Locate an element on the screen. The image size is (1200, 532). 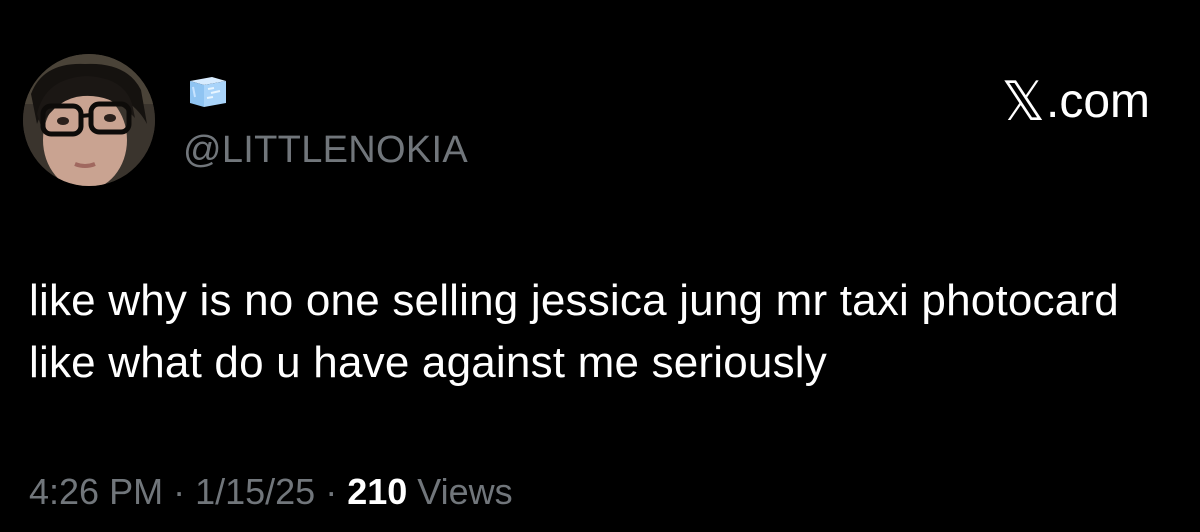
x-logo-icon: 𝕏 is located at coordinates (1023, 101).